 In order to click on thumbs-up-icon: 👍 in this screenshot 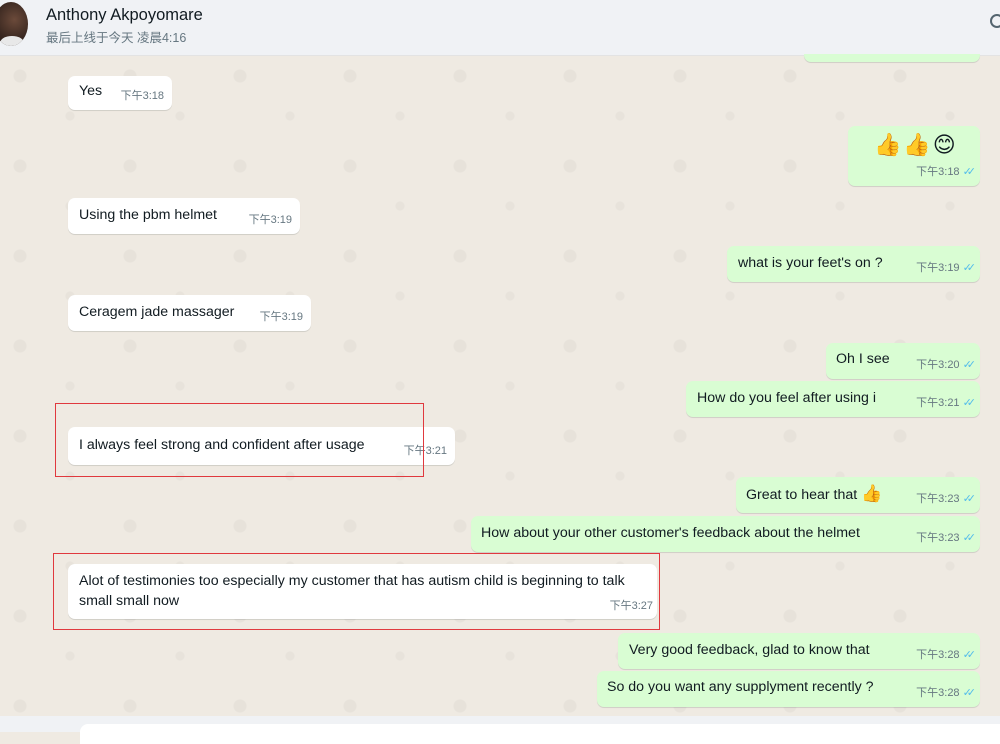, I will do `click(872, 494)`.